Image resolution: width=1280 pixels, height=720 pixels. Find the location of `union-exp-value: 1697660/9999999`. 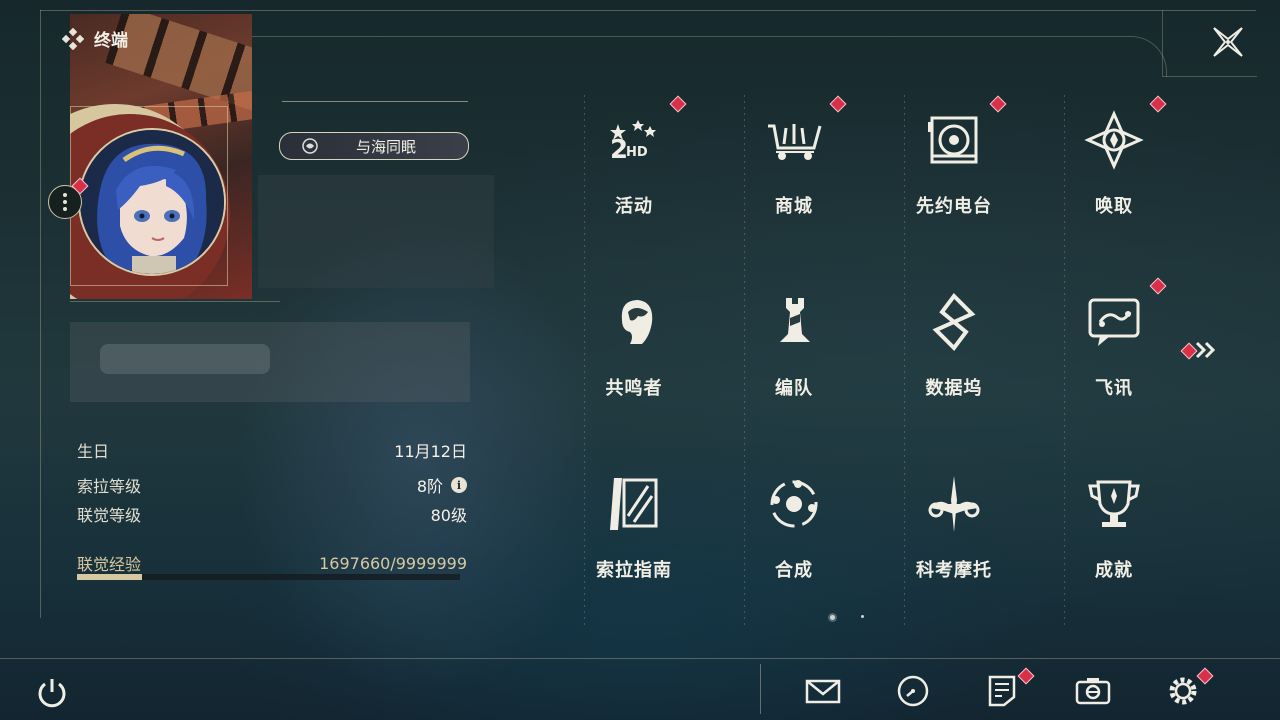

union-exp-value: 1697660/9999999 is located at coordinates (393, 563).